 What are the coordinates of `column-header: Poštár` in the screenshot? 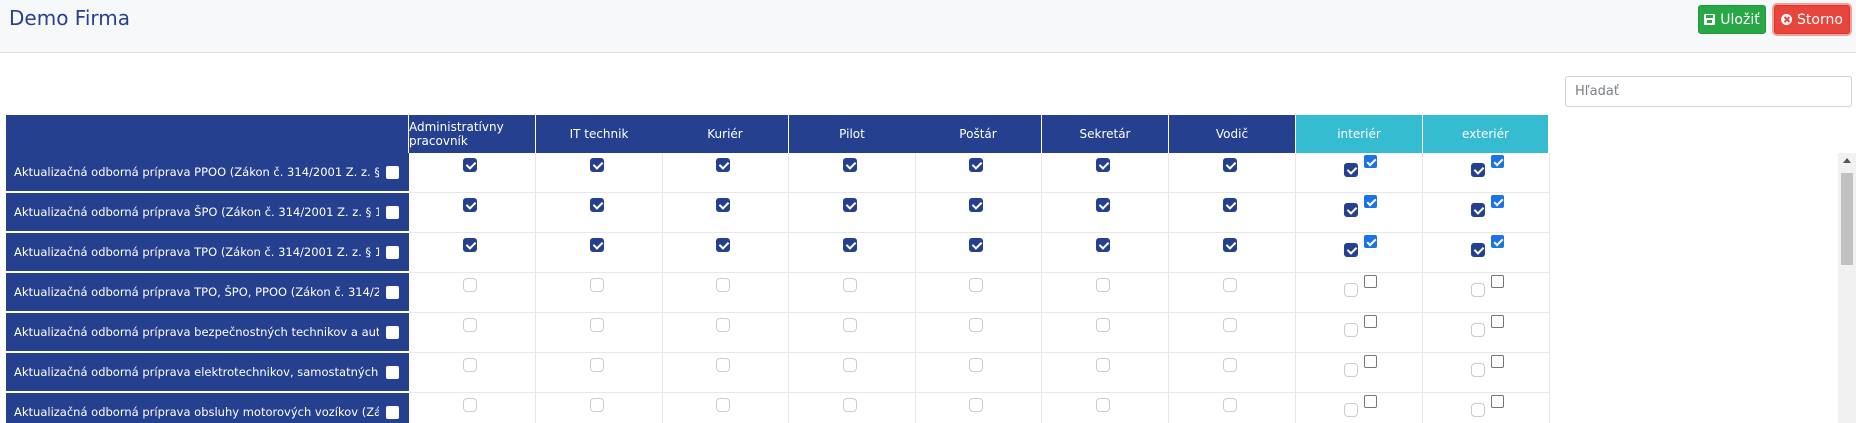 It's located at (978, 134).